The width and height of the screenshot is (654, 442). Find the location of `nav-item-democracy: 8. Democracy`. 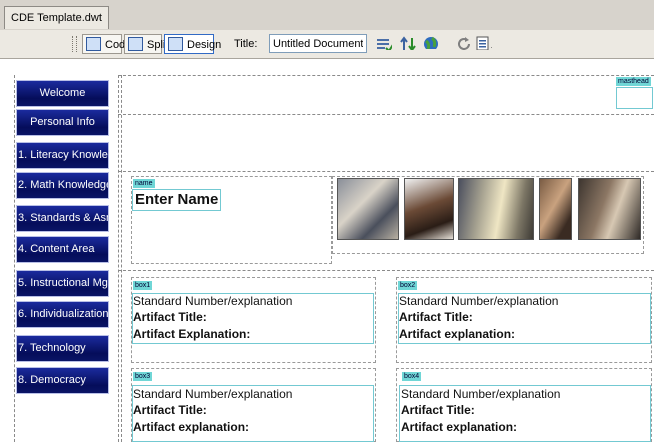

nav-item-democracy: 8. Democracy is located at coordinates (62, 380).